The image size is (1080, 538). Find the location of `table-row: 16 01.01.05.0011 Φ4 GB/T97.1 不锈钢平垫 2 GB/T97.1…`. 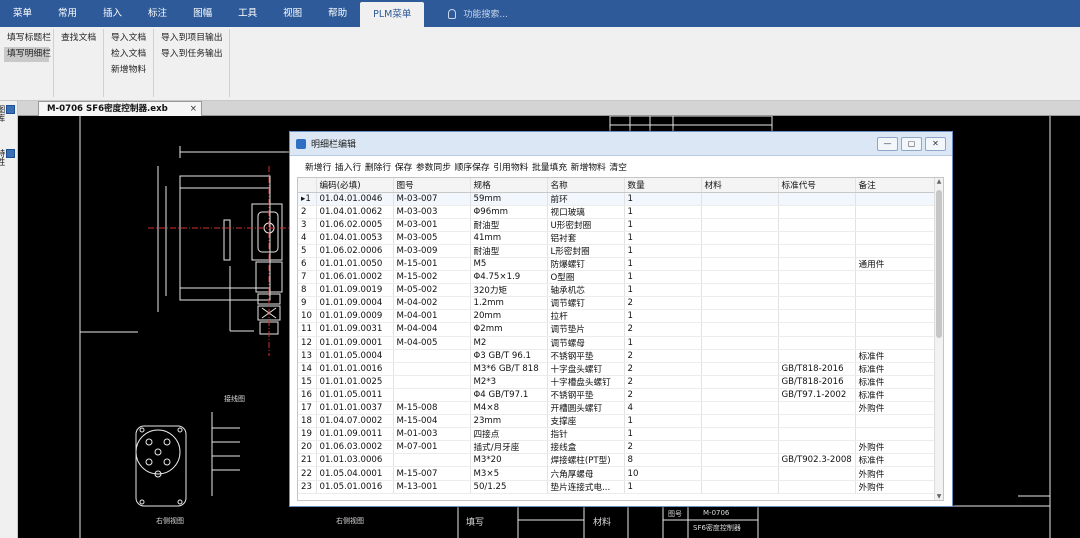

table-row: 16 01.01.05.0011 Φ4 GB/T97.1 不锈钢平垫 2 GB/T97.1… is located at coordinates (618, 395).